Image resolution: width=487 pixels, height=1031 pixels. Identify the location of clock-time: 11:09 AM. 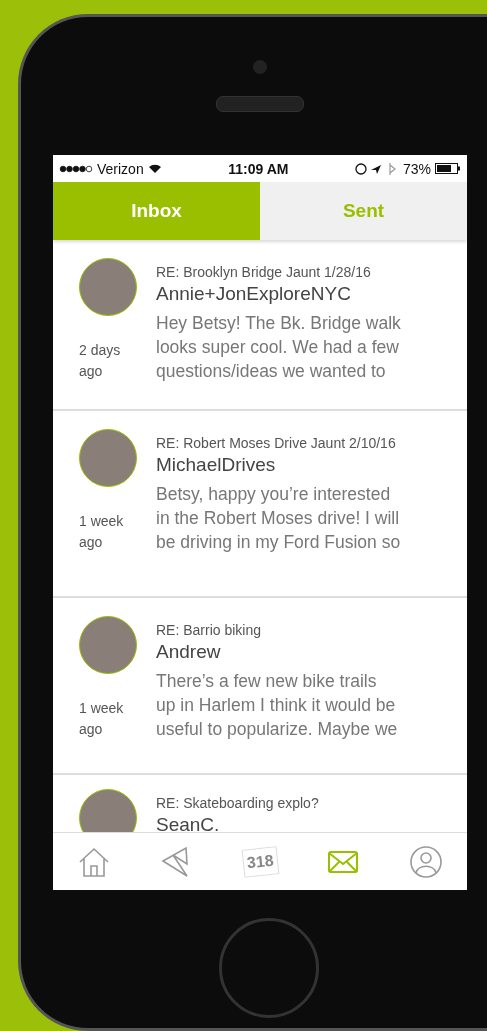
(258, 168).